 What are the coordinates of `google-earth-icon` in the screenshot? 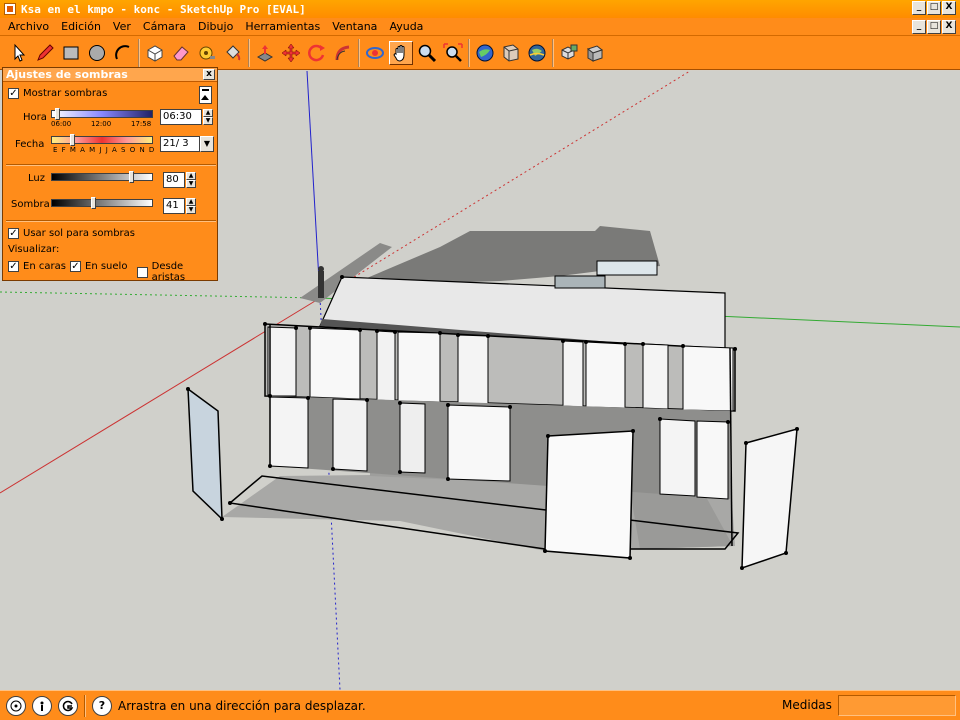 It's located at (537, 53).